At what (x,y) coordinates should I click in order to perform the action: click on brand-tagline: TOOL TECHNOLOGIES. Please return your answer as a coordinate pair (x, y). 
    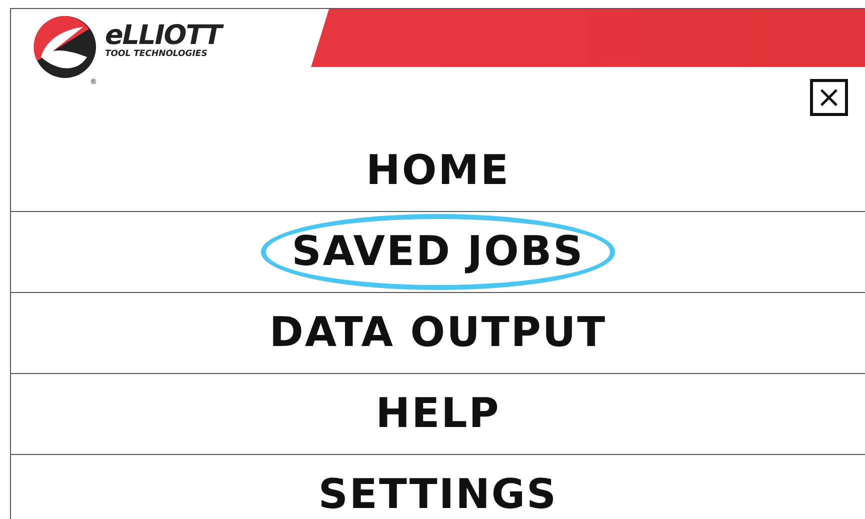
    Looking at the image, I should click on (156, 54).